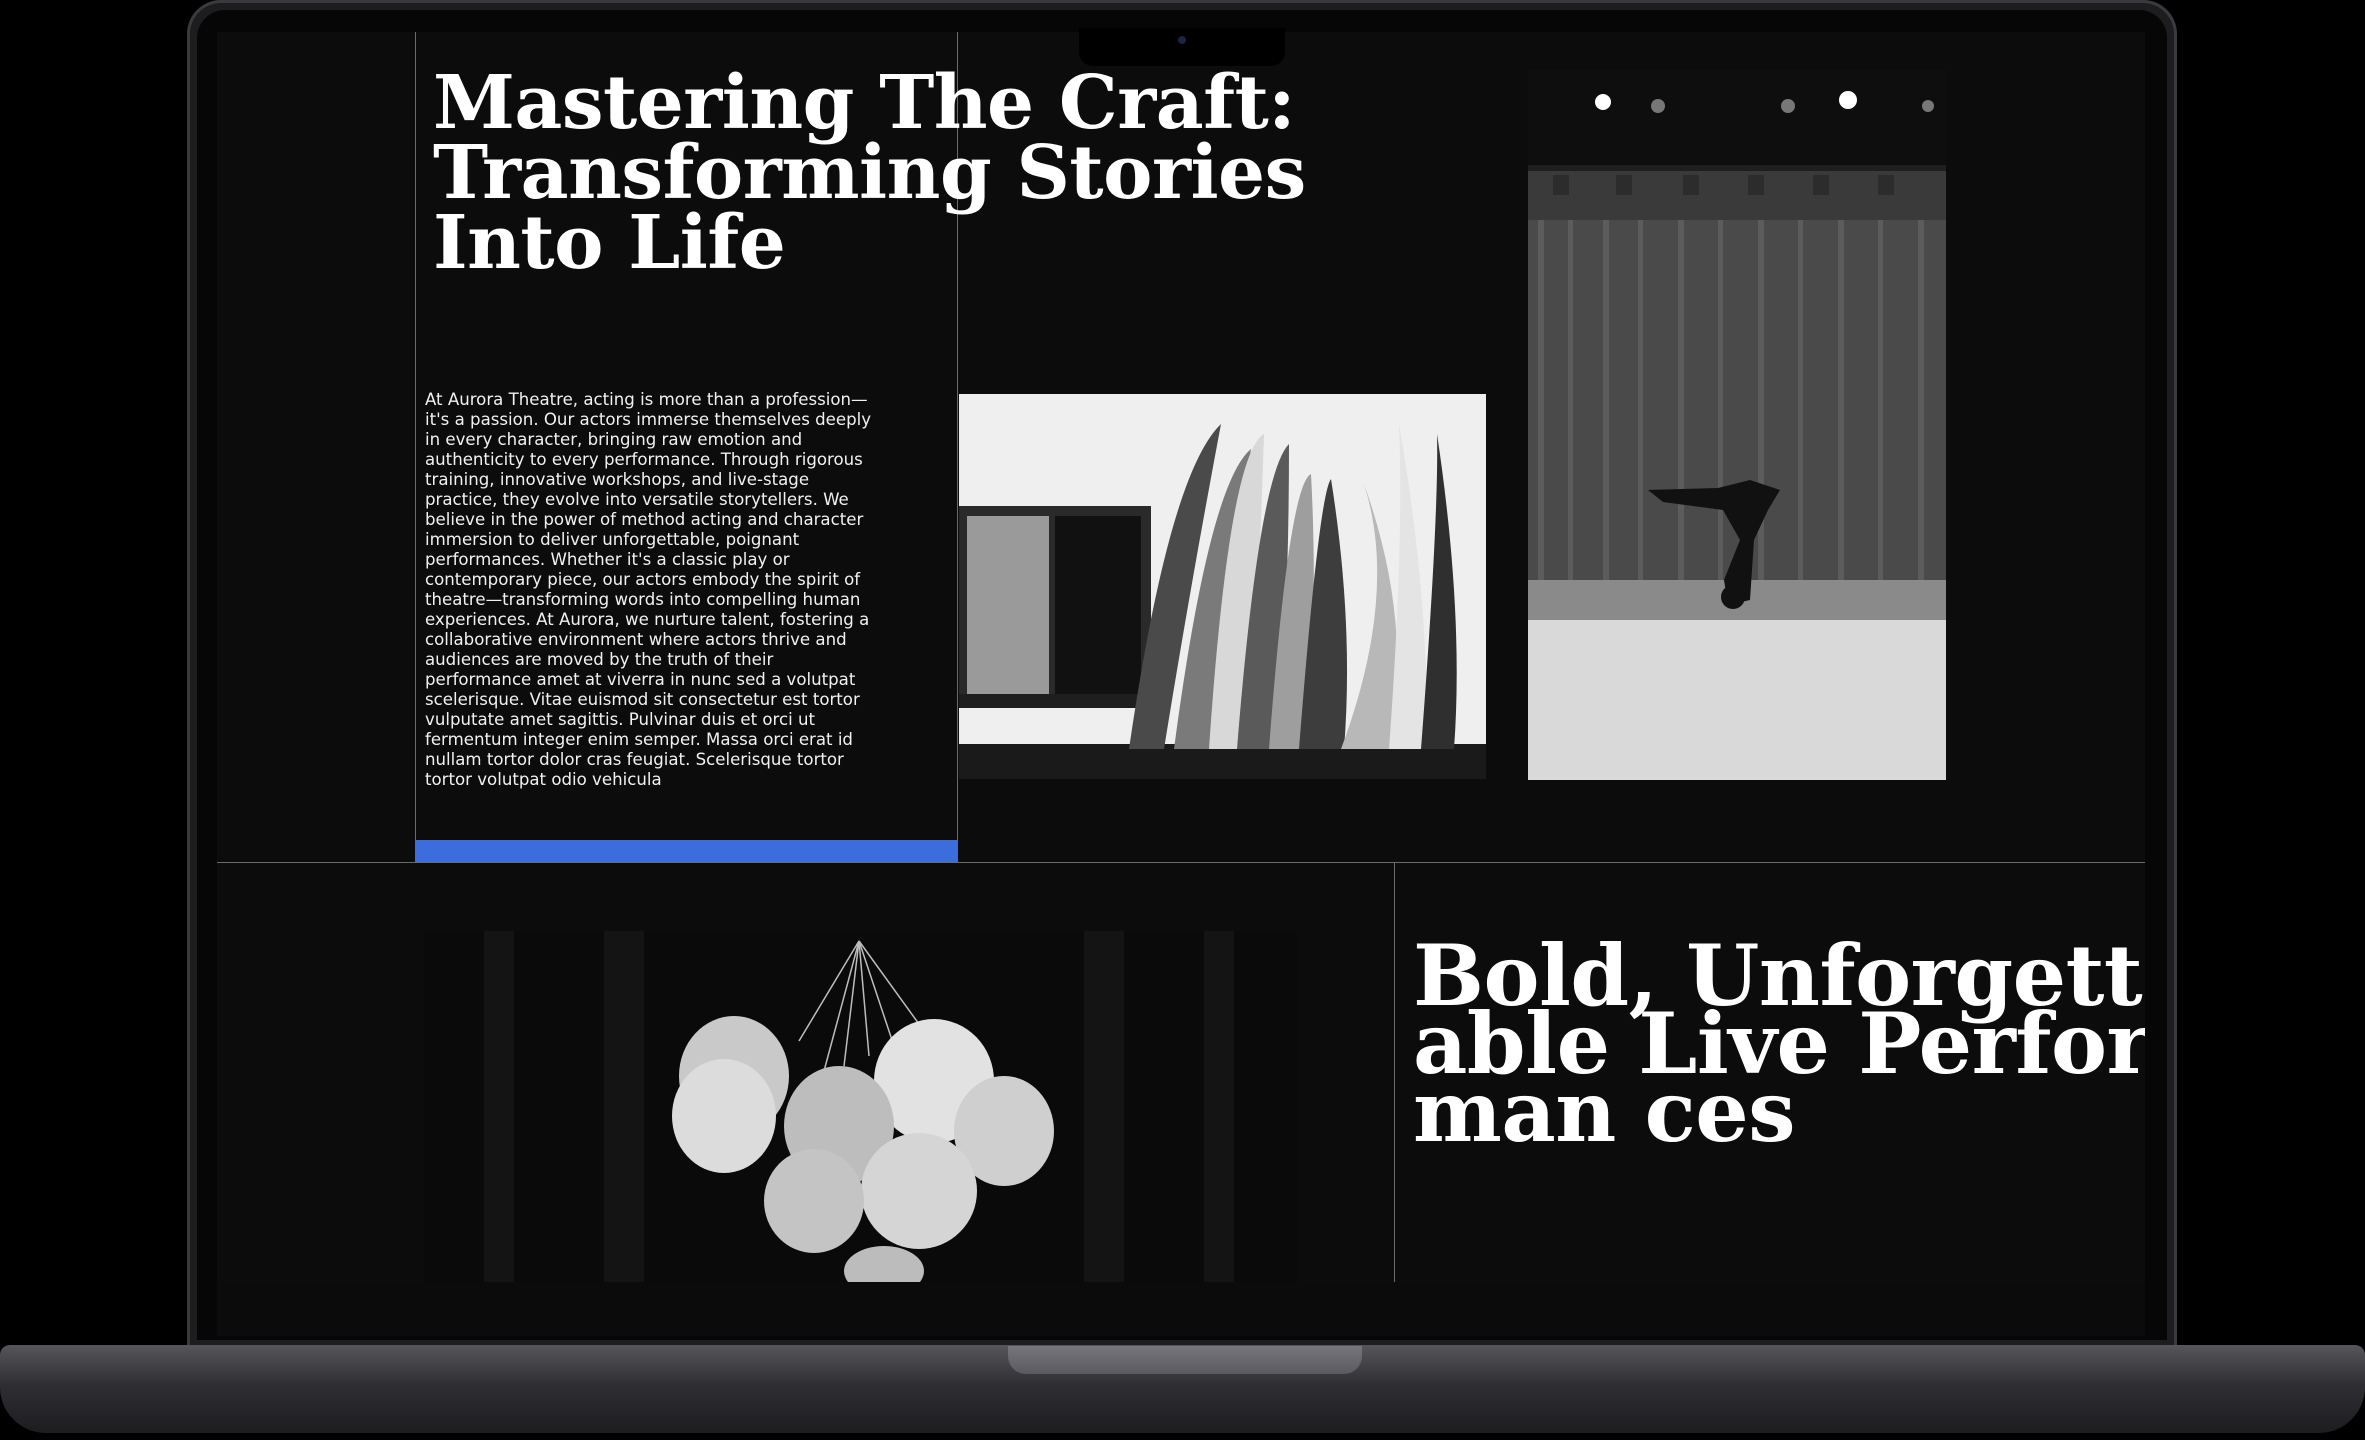  What do you see at coordinates (1182, 40) in the screenshot?
I see `camera-icon` at bounding box center [1182, 40].